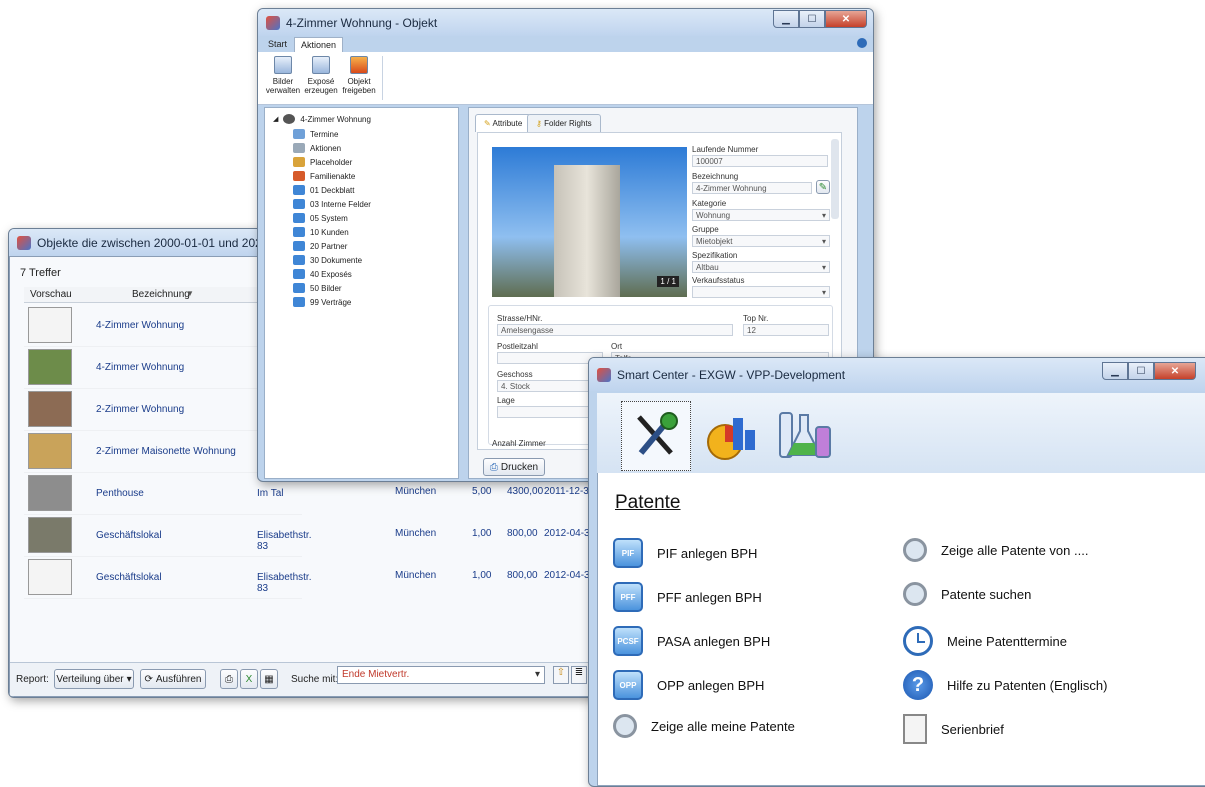 The image size is (1205, 787). I want to click on spez-label: Spezifikation, so click(715, 255).